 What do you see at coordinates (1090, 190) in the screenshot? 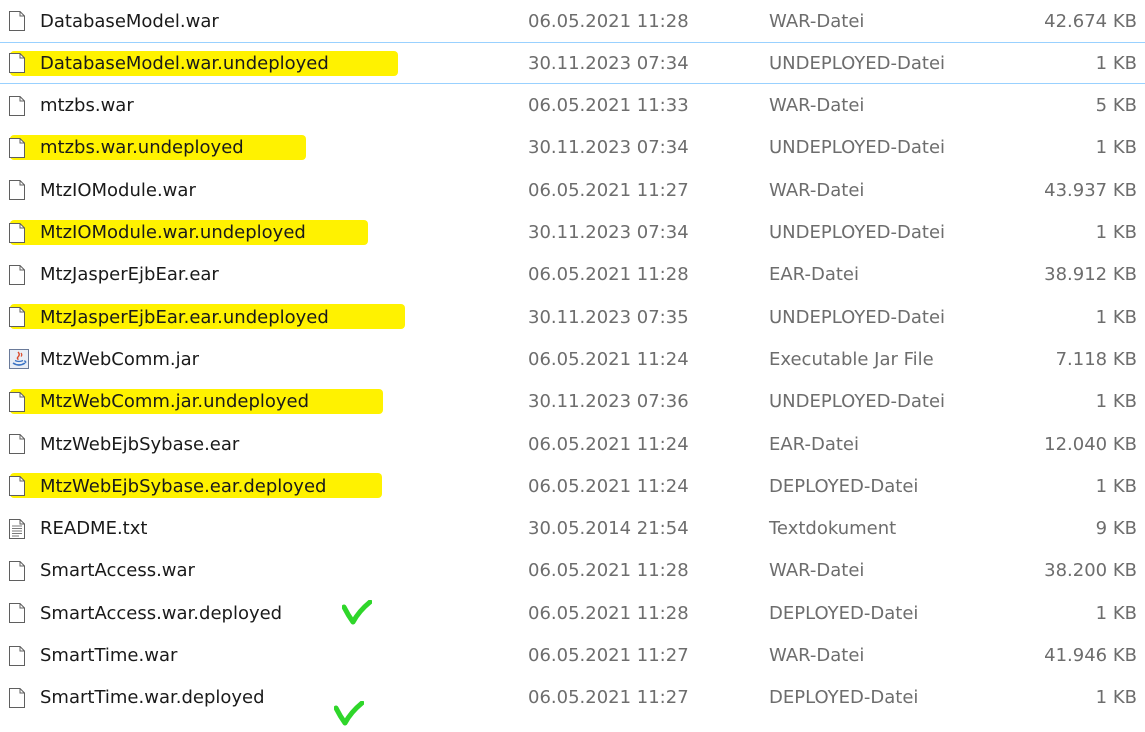
I see `file-size: 43.937 KB` at bounding box center [1090, 190].